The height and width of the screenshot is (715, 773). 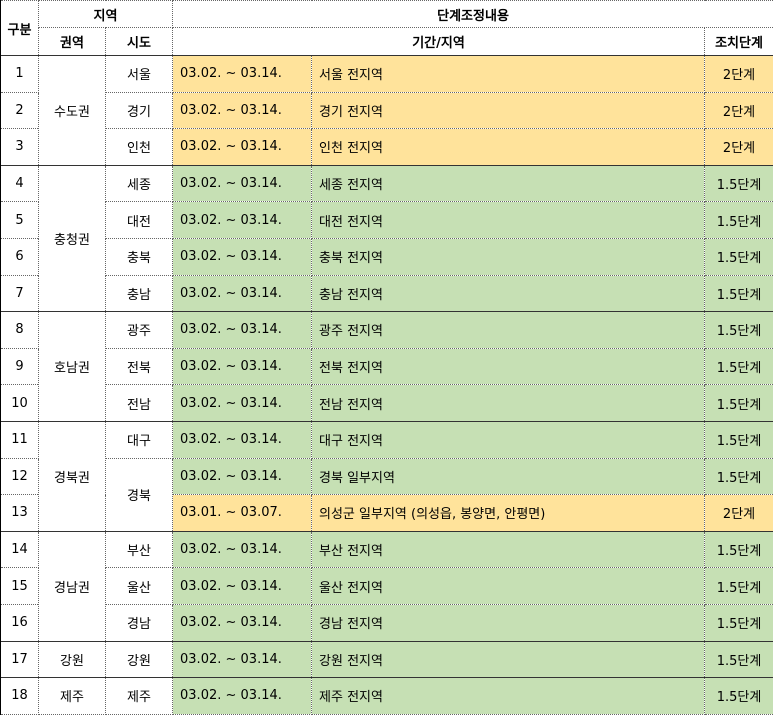 What do you see at coordinates (20, 586) in the screenshot?
I see `row-number: 15` at bounding box center [20, 586].